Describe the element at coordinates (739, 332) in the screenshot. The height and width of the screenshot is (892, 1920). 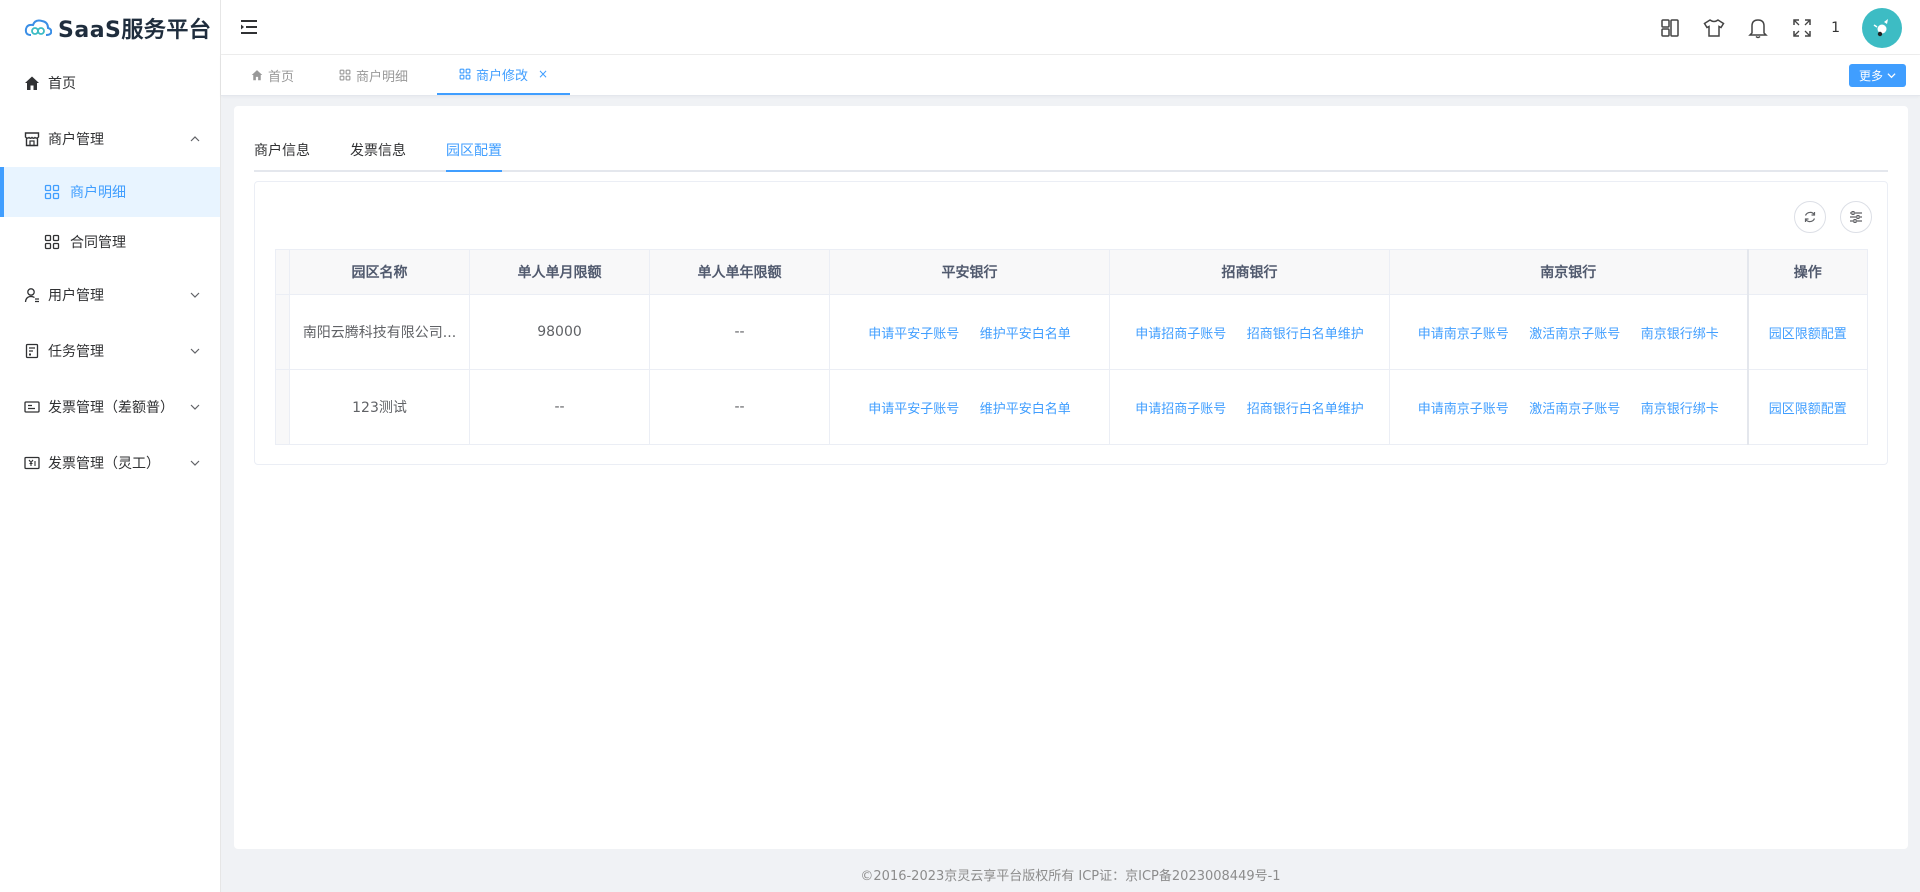
I see `yearly-limit-cell: --` at that location.